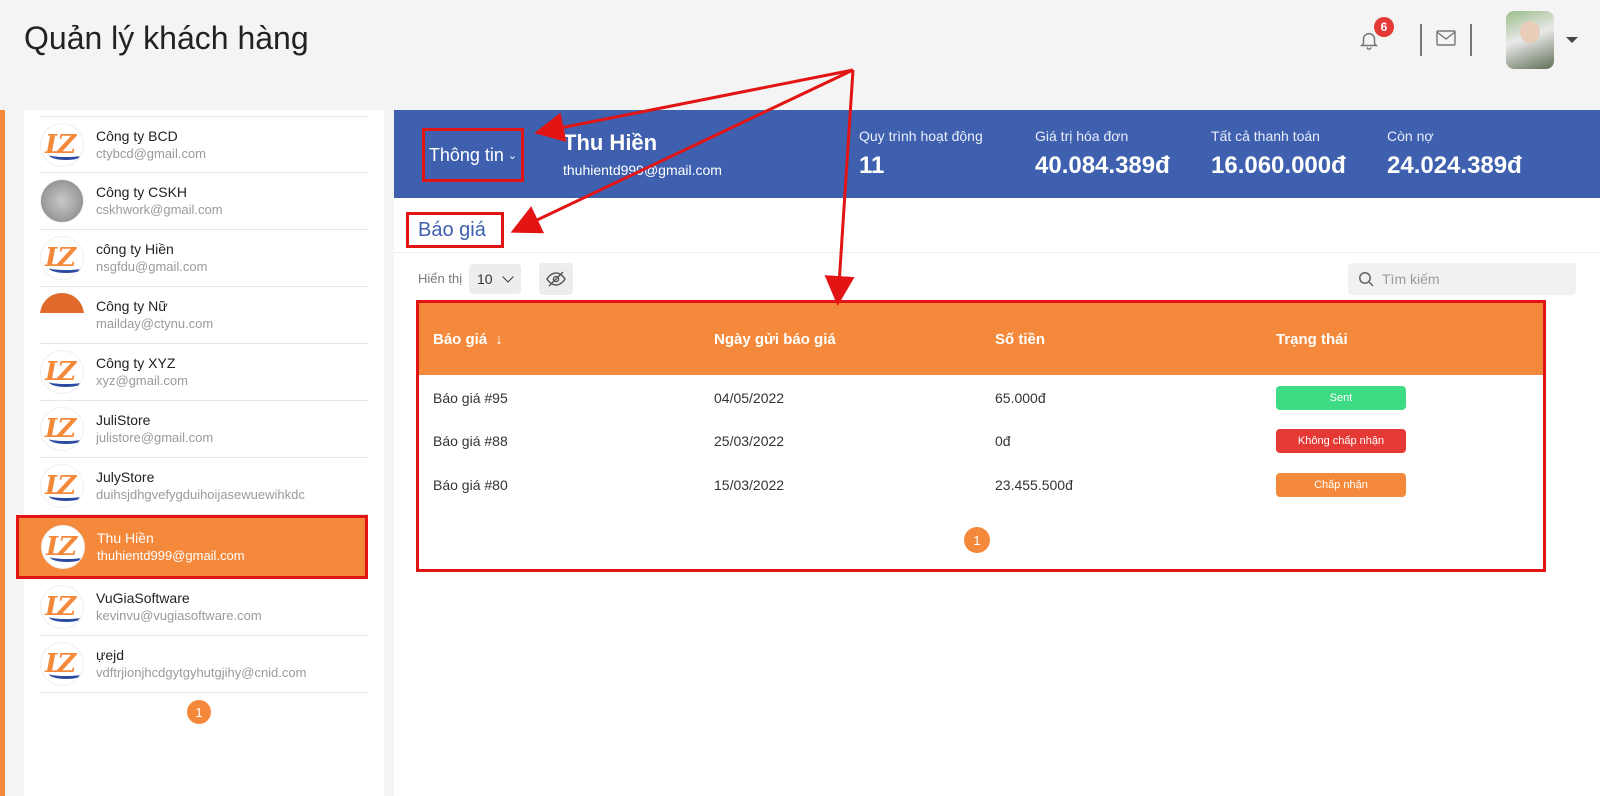 Image resolution: width=1600 pixels, height=796 pixels. I want to click on notification-button: 6, so click(1374, 36).